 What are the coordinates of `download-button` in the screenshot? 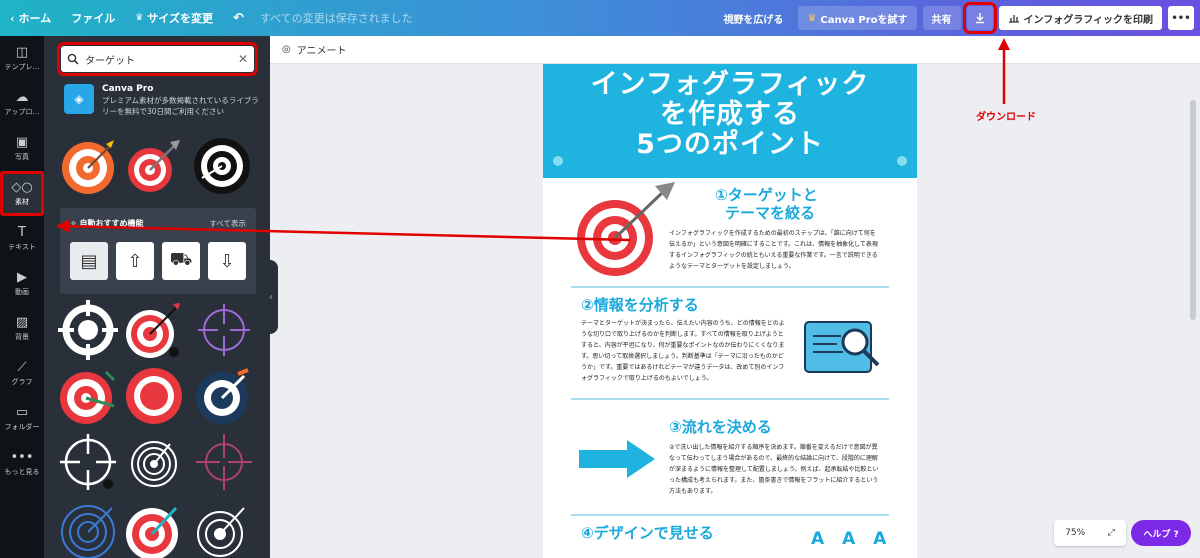 It's located at (979, 18).